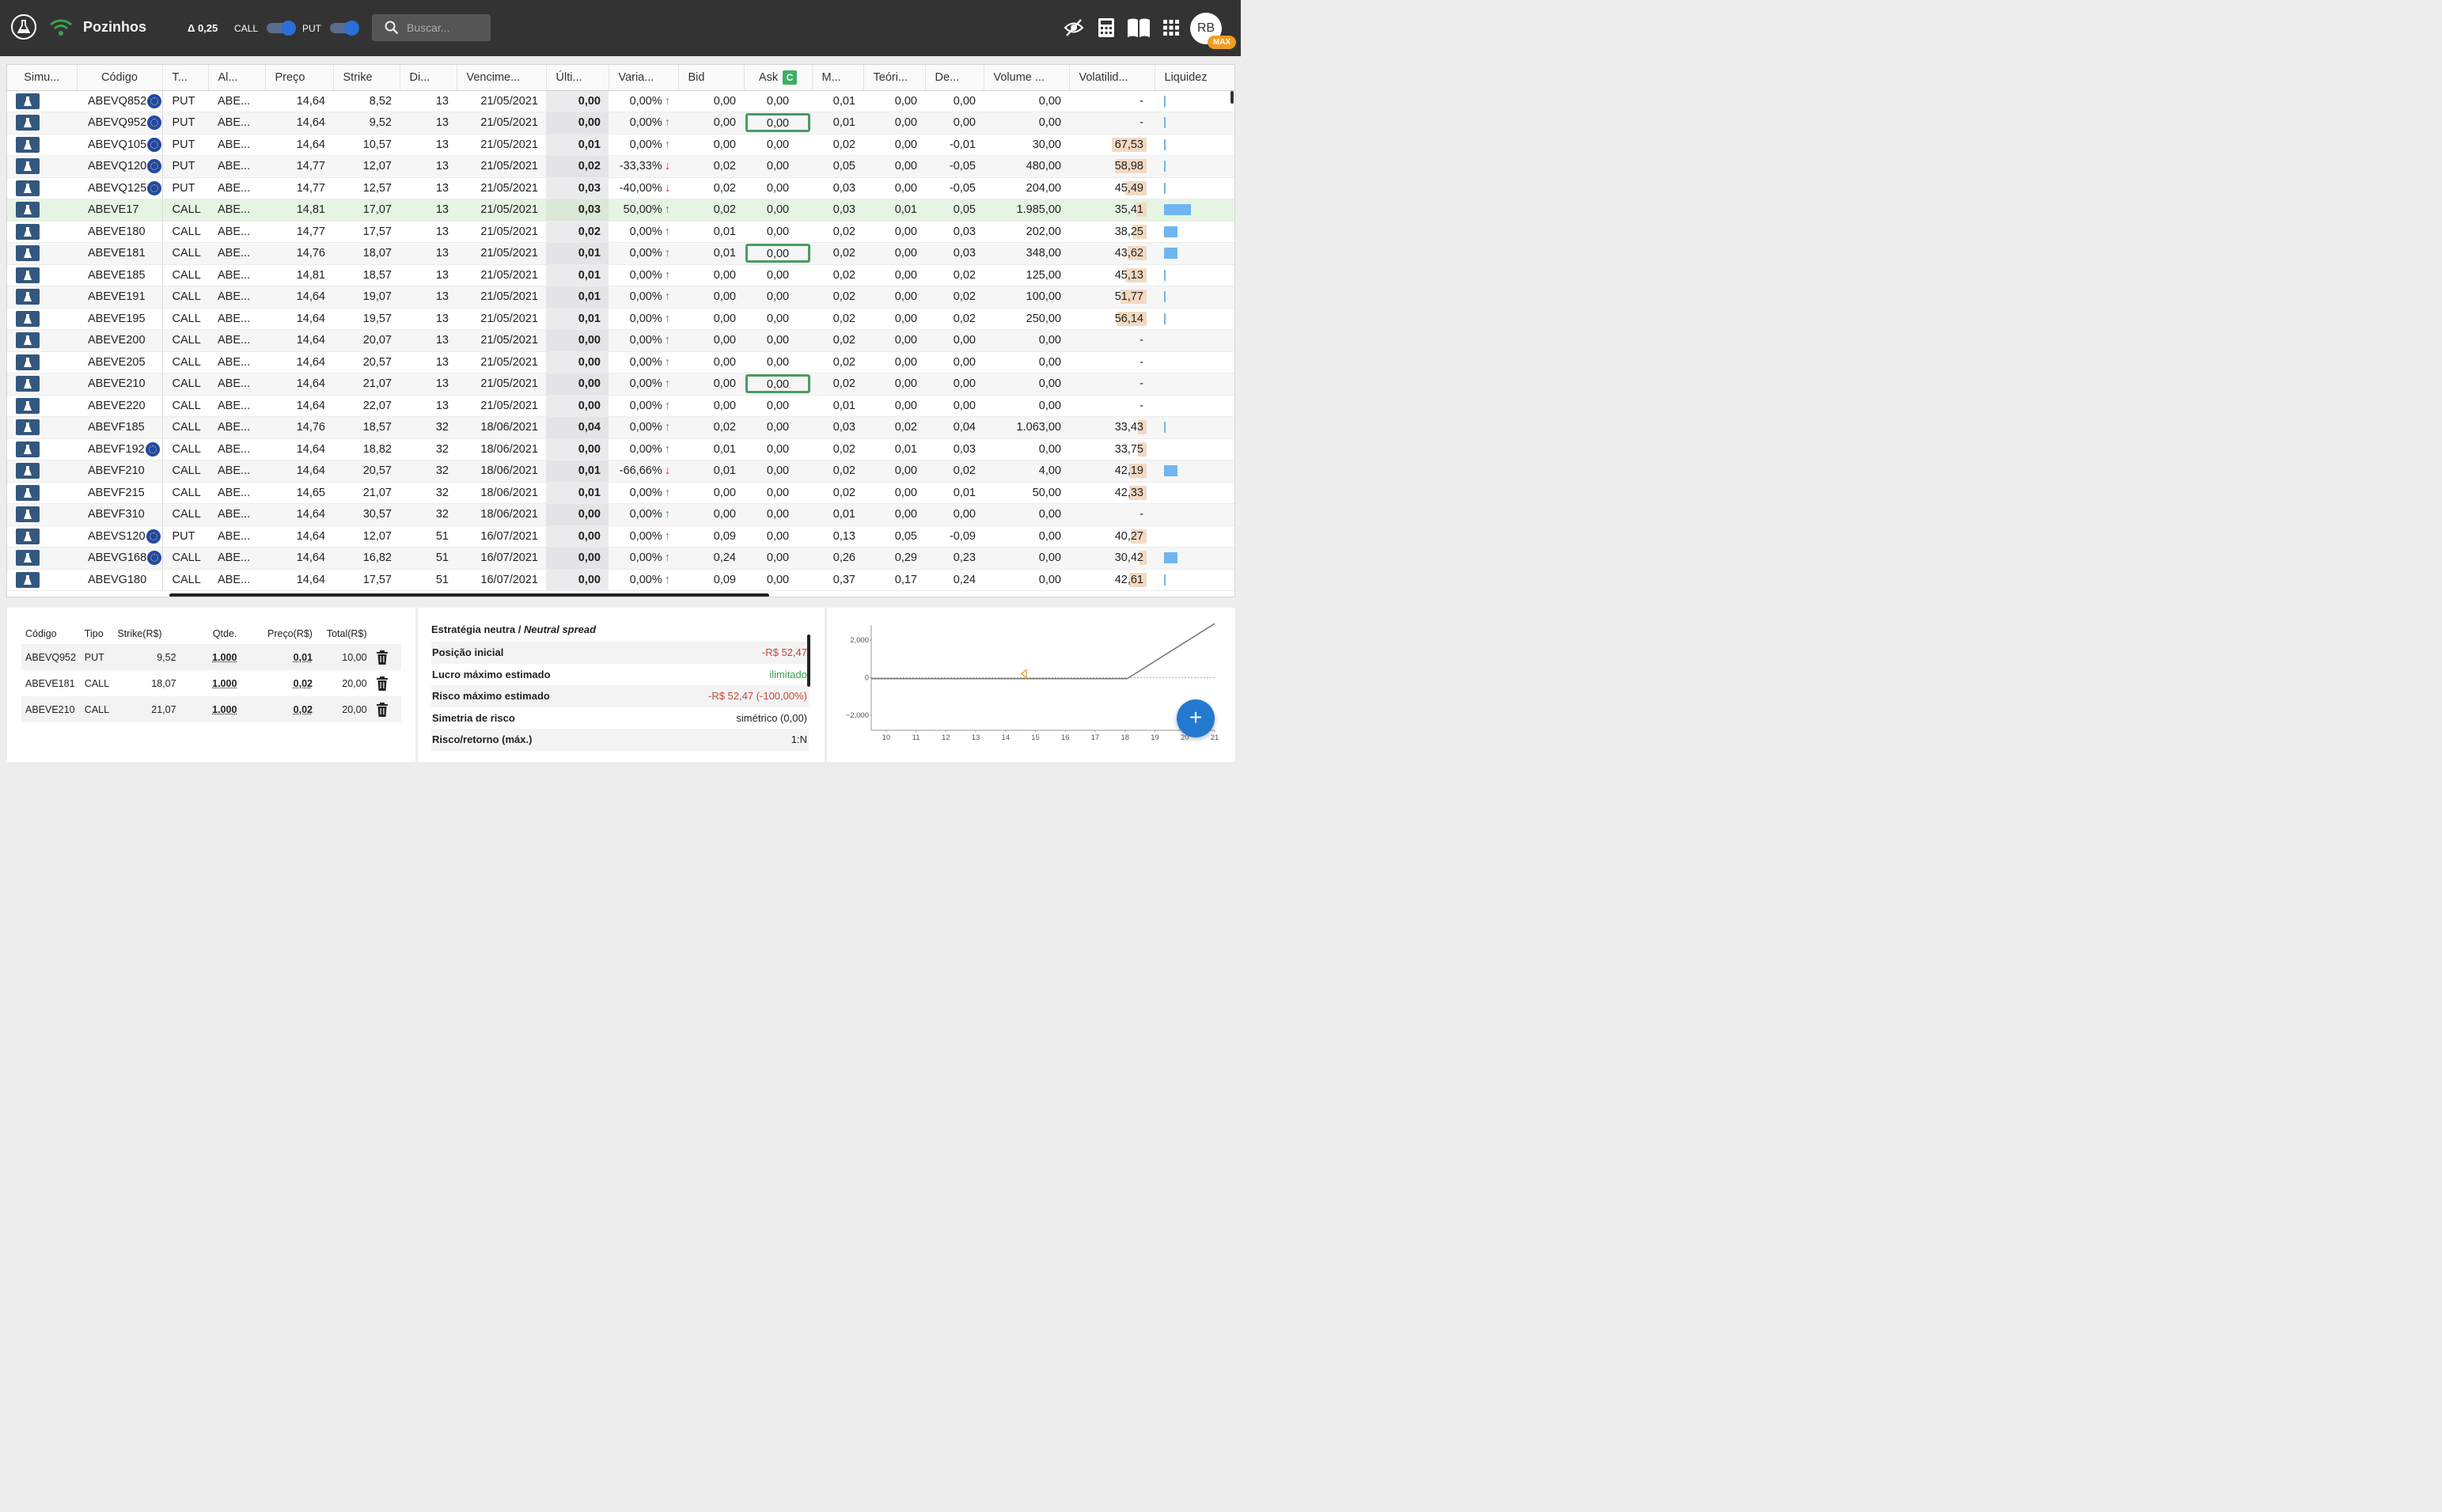  What do you see at coordinates (447, 27) in the screenshot?
I see `search-input` at bounding box center [447, 27].